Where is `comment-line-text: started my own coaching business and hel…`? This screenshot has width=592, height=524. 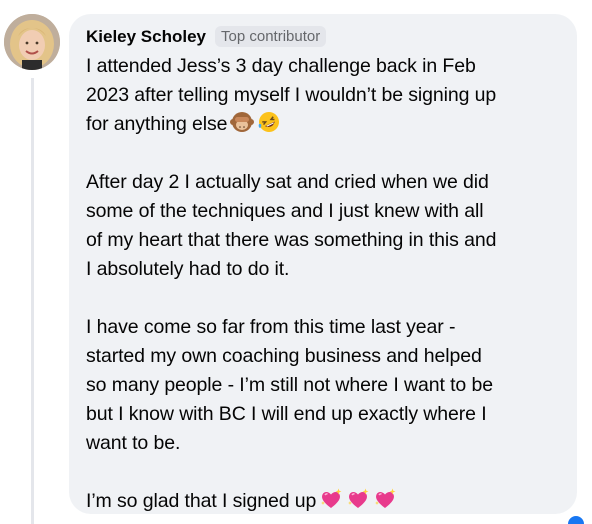 comment-line-text: started my own coaching business and hel… is located at coordinates (284, 356).